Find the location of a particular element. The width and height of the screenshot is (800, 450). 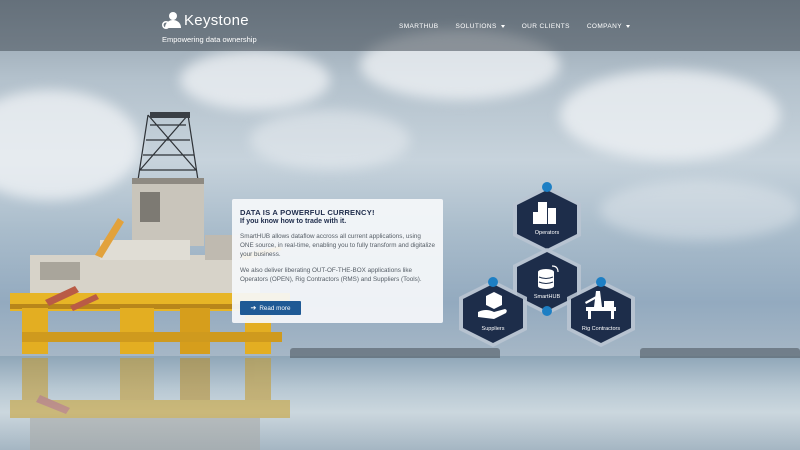

read-more-button: ➔ Read more is located at coordinates (270, 308).